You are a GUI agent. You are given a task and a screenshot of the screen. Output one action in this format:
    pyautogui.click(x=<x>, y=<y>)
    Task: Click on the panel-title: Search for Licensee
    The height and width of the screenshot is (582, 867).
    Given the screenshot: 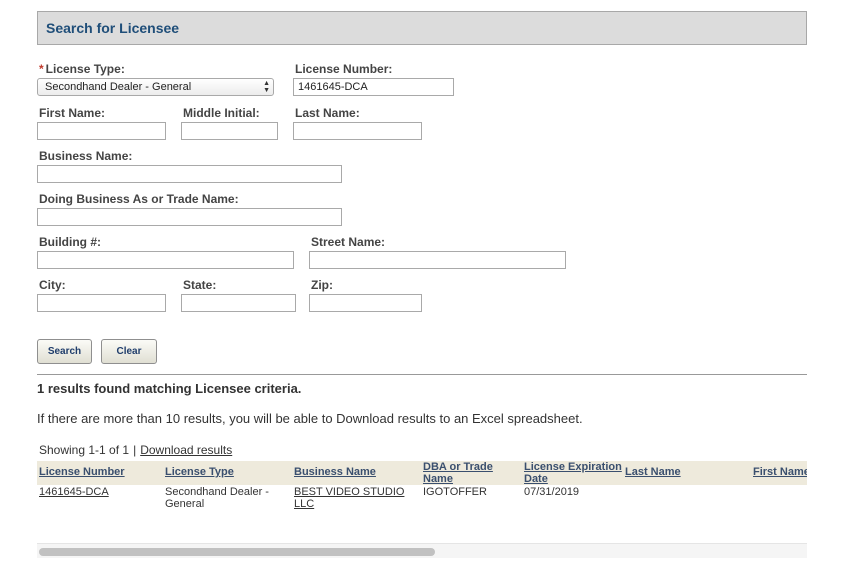 What is the action you would take?
    pyautogui.click(x=113, y=28)
    